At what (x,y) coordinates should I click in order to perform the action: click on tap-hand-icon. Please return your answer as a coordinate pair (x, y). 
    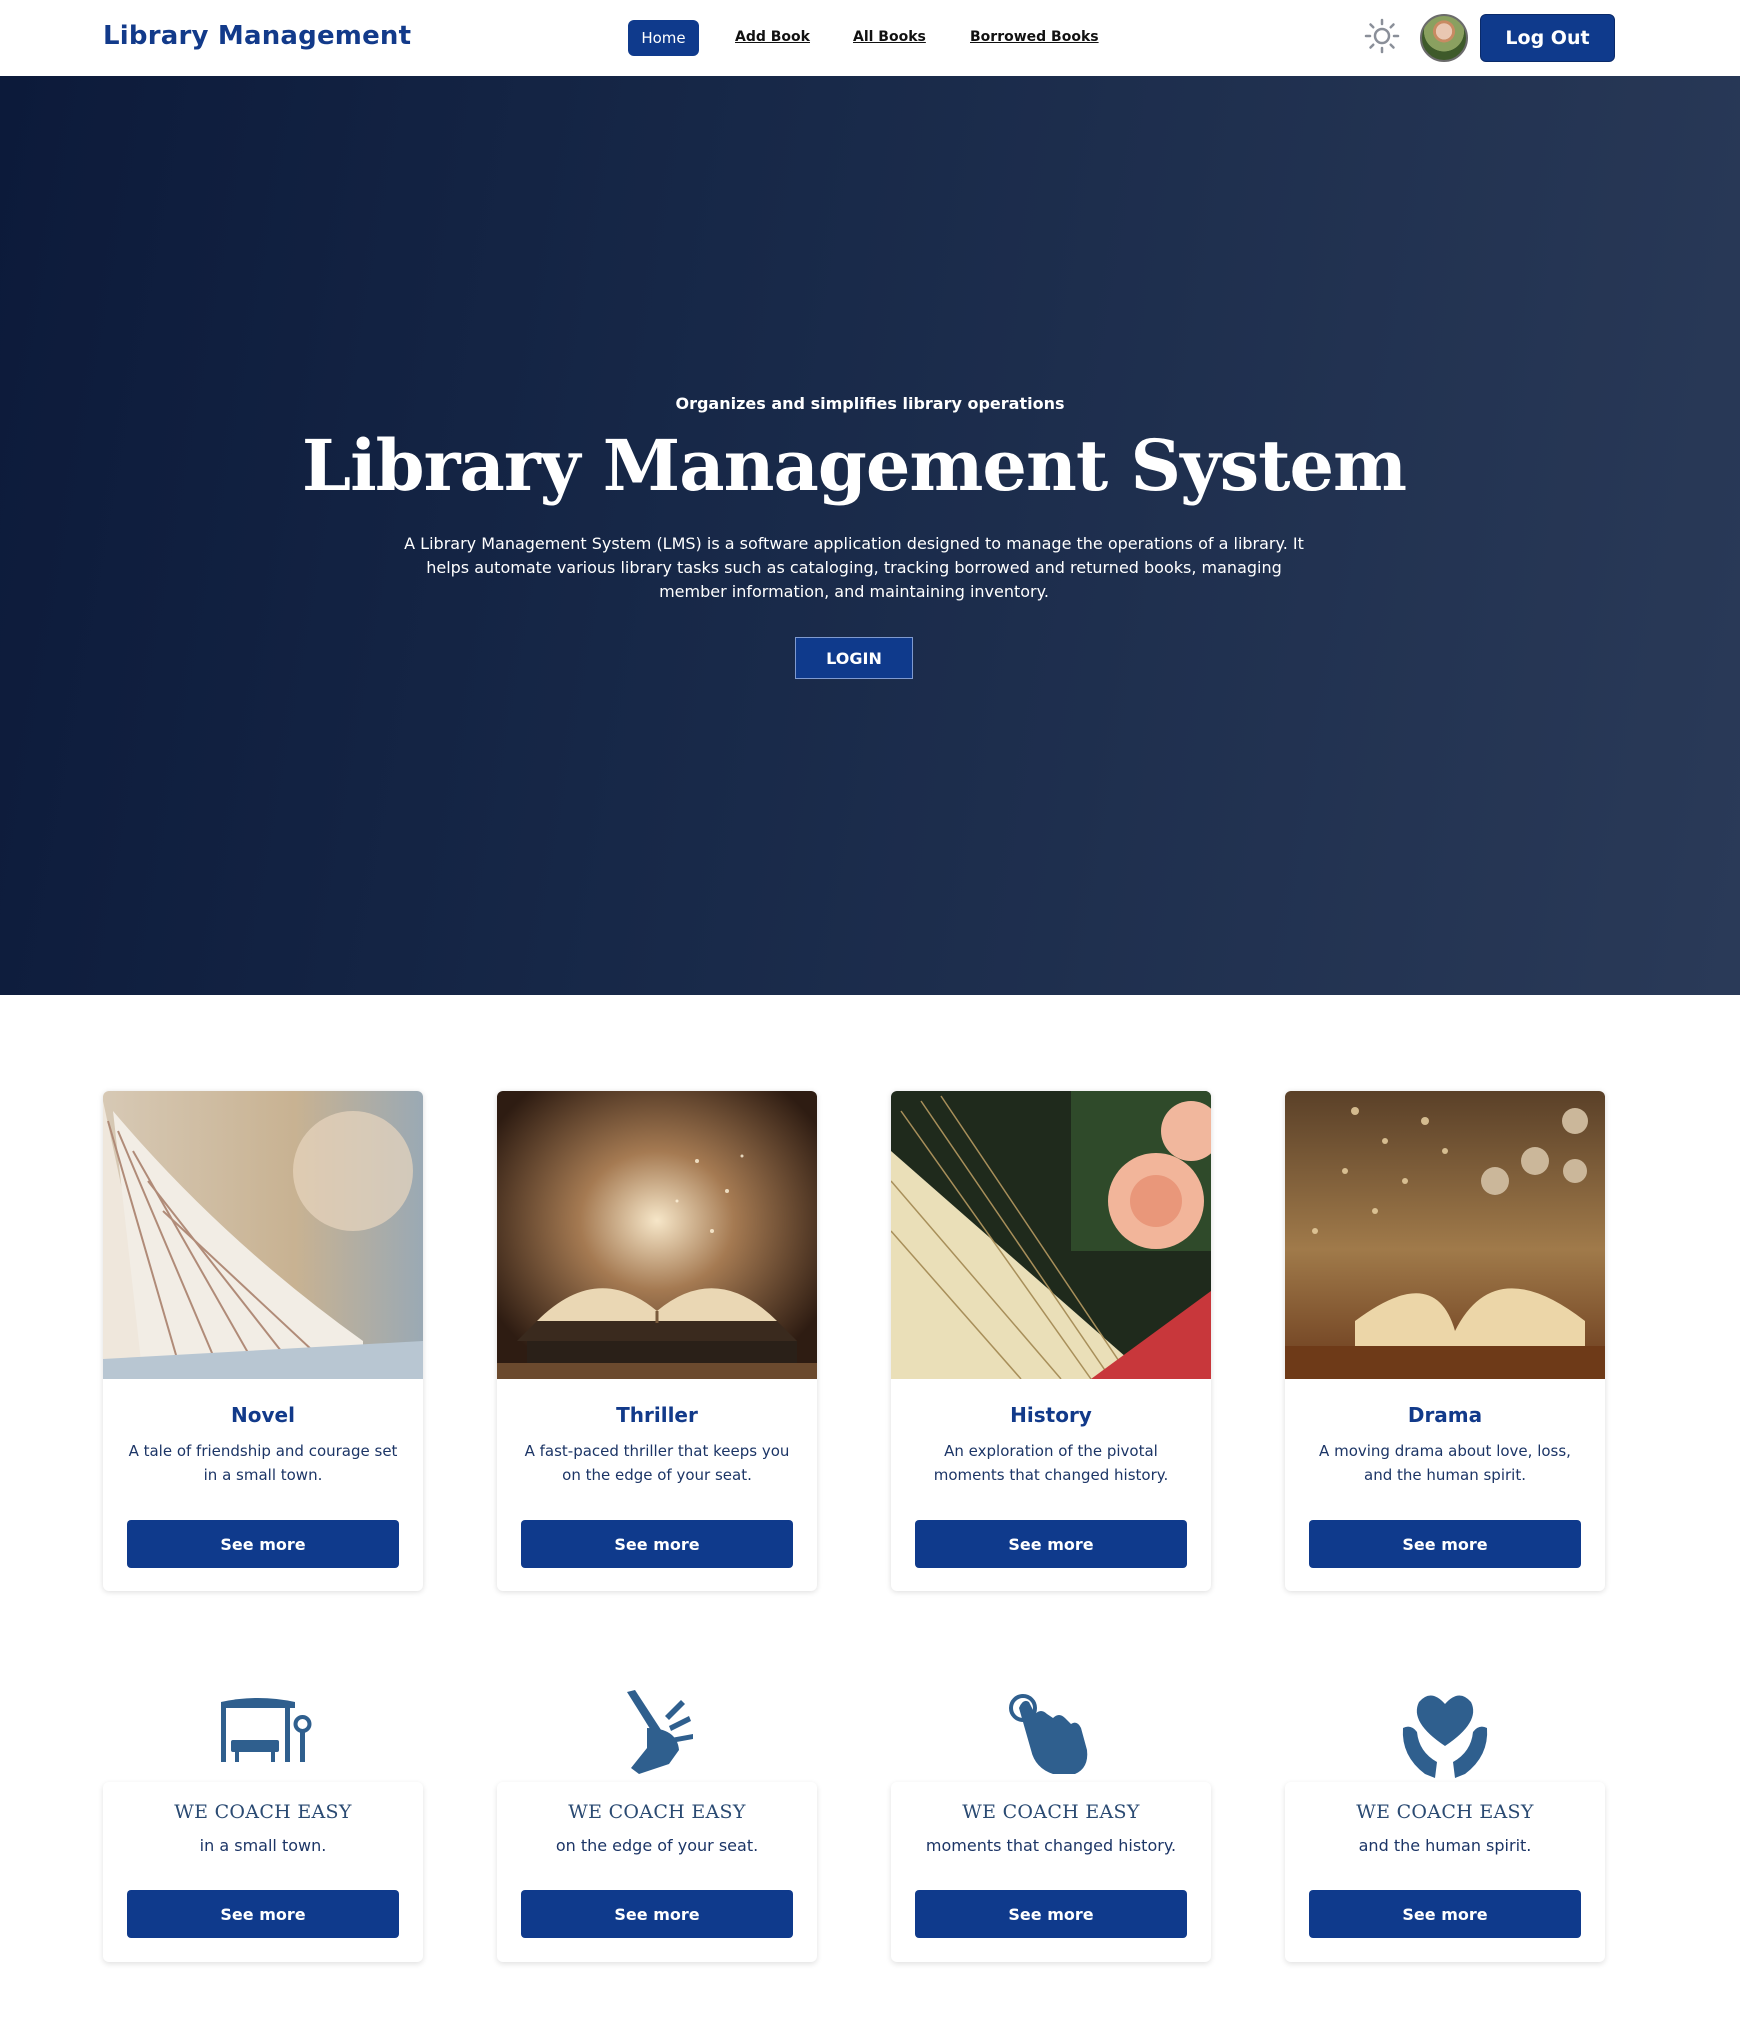
    Looking at the image, I should click on (1048, 1734).